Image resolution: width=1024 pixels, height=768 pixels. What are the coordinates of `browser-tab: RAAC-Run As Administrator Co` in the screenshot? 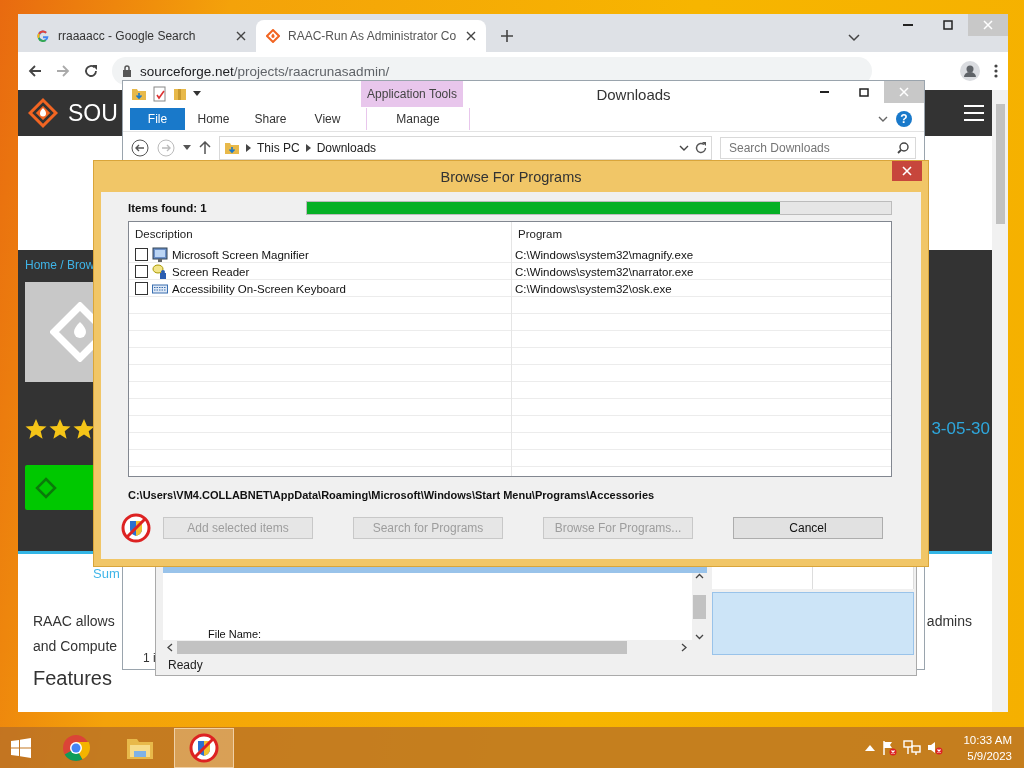 It's located at (371, 36).